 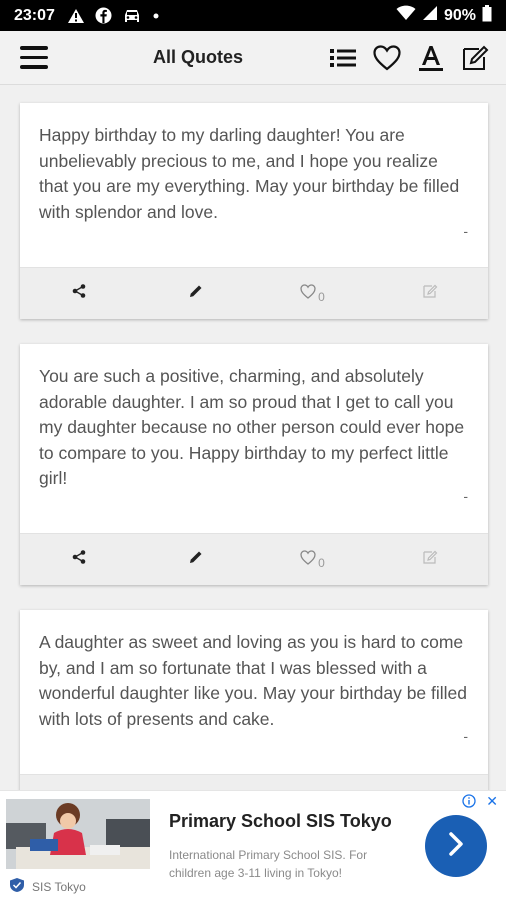 I want to click on ad-title: Primary School SIS Tokyo, so click(x=280, y=821).